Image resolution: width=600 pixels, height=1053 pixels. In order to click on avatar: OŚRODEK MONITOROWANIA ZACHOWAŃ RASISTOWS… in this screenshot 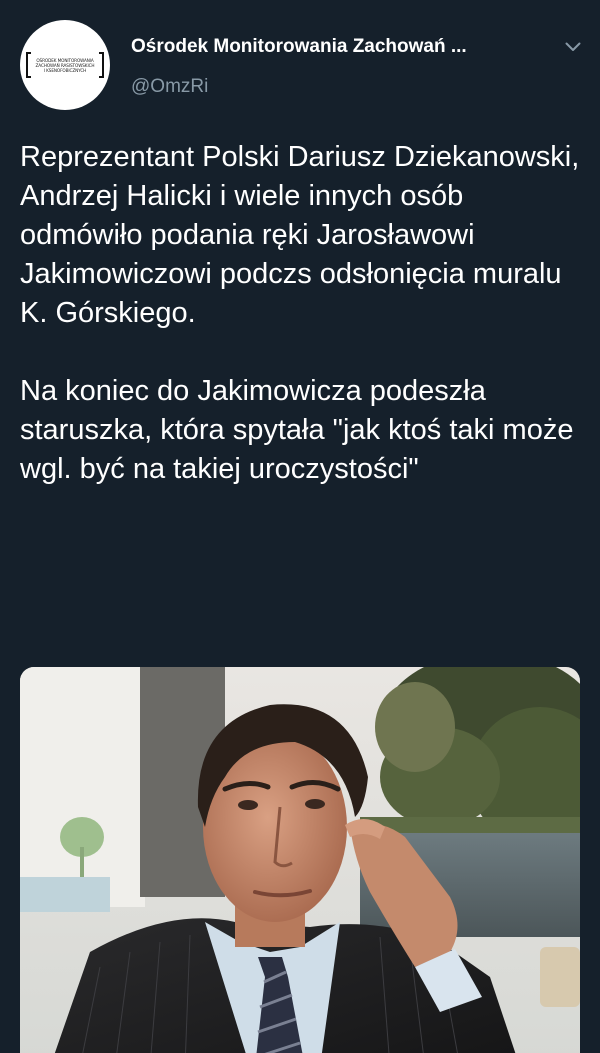, I will do `click(65, 65)`.